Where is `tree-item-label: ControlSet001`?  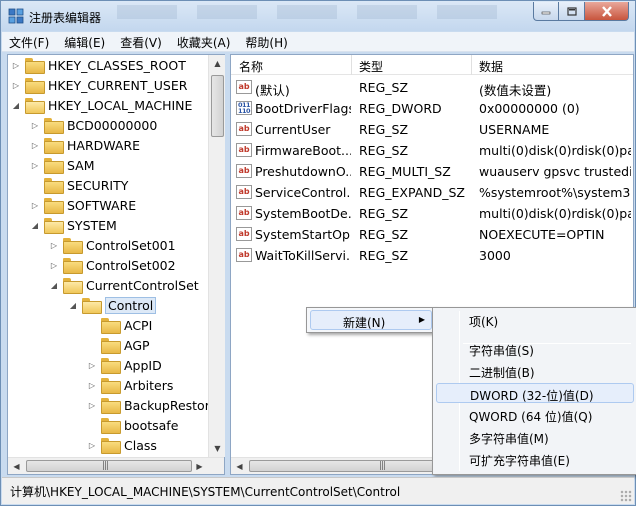
tree-item-label: ControlSet001 is located at coordinates (131, 245).